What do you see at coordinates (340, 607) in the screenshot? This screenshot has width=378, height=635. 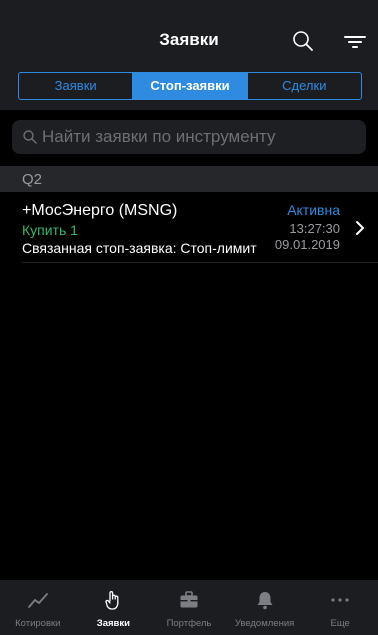 I see `tab-more: Еще` at bounding box center [340, 607].